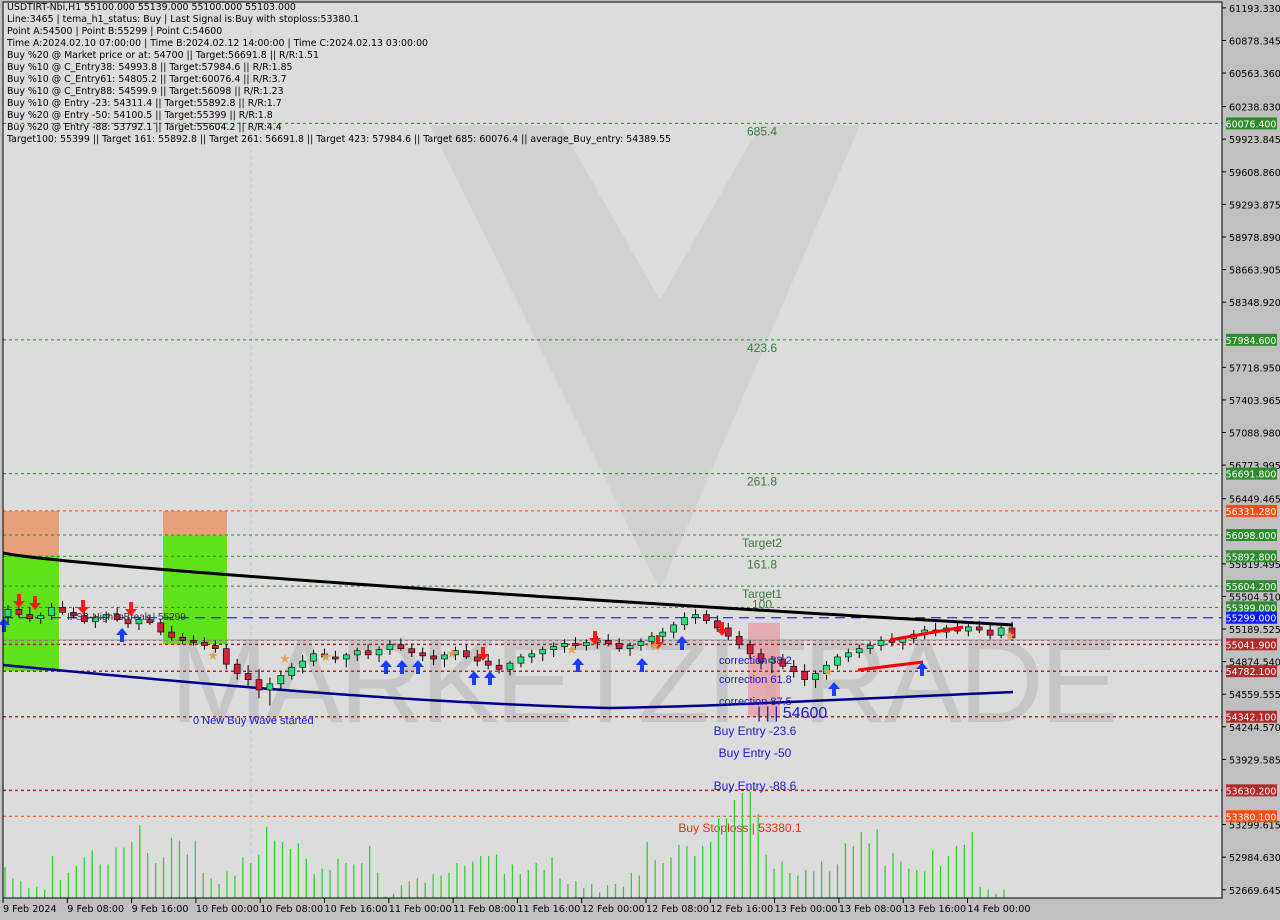  Describe the element at coordinates (762, 564) in the screenshot. I see `level-label: 161.8` at that location.